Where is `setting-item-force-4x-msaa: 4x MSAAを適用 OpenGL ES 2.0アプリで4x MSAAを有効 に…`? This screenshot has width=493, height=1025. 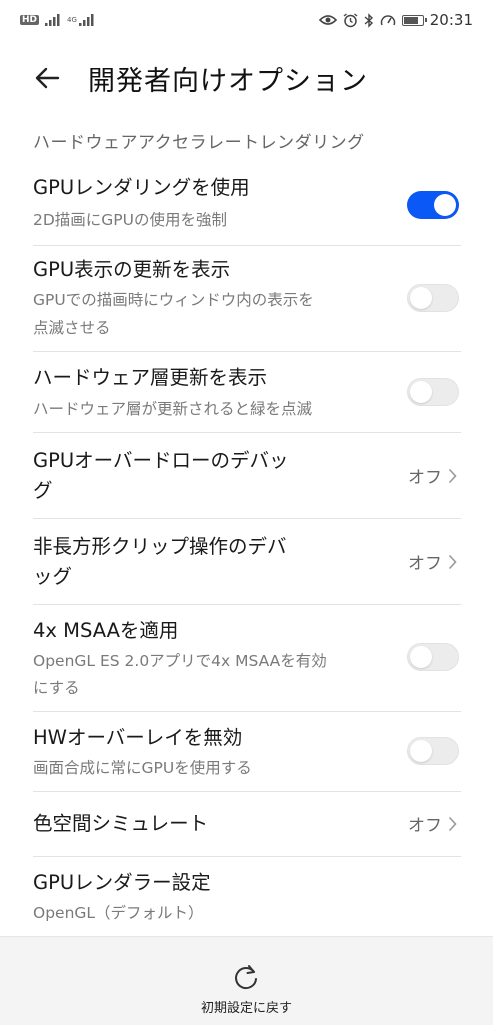
setting-item-force-4x-msaa: 4x MSAAを適用 OpenGL ES 2.0アプリで4x MSAAを有効 に… is located at coordinates (246, 659).